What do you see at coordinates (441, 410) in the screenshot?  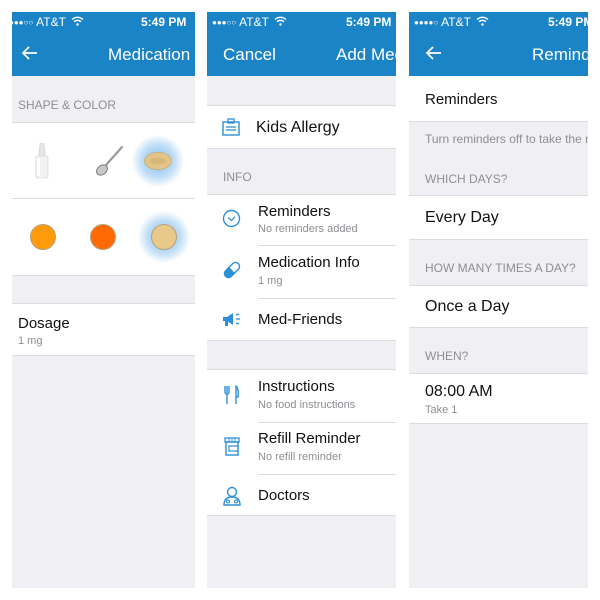 I see `reminder-dose: Take 1` at bounding box center [441, 410].